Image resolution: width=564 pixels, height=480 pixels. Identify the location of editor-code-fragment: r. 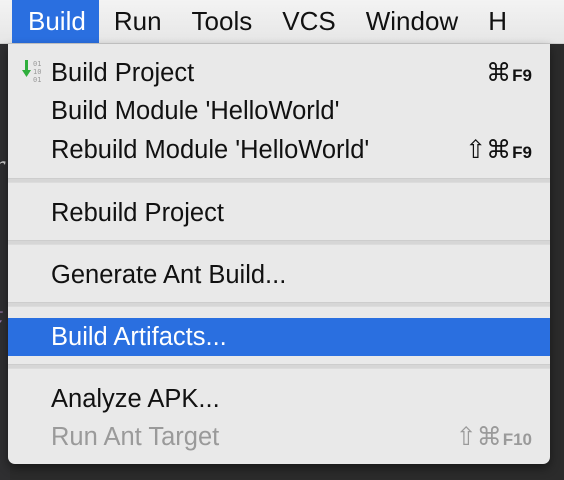
(2, 166).